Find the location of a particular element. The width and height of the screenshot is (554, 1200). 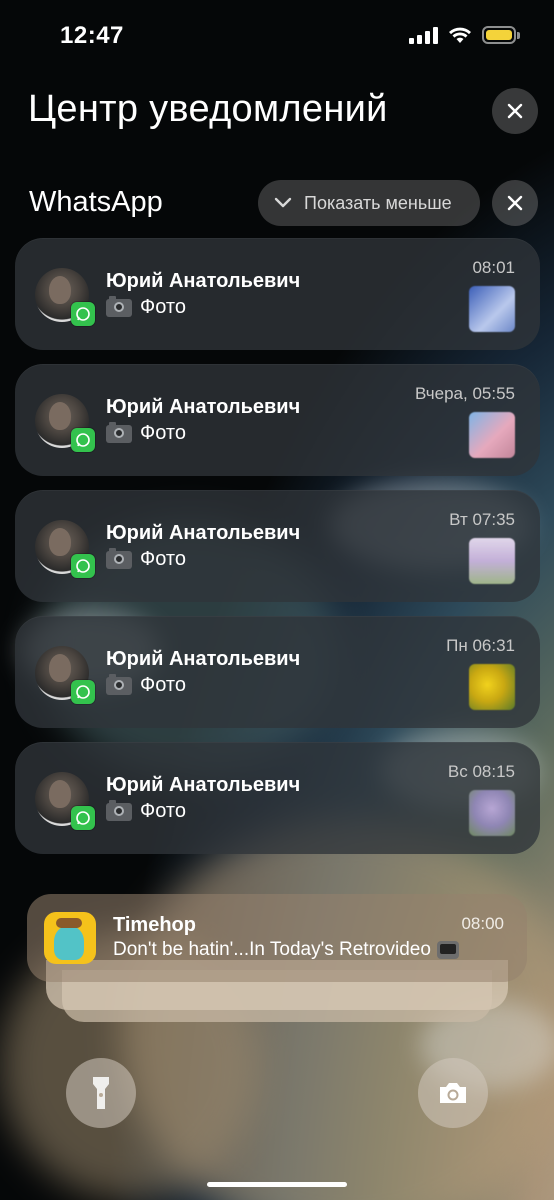

timehop-app-icon is located at coordinates (70, 938).